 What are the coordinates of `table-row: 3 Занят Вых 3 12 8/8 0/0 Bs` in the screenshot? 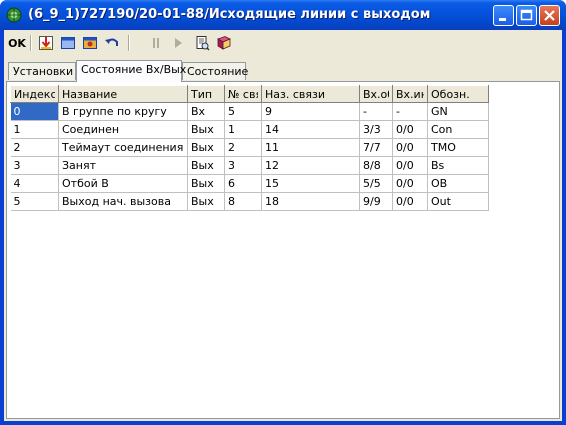 It's located at (249, 165).